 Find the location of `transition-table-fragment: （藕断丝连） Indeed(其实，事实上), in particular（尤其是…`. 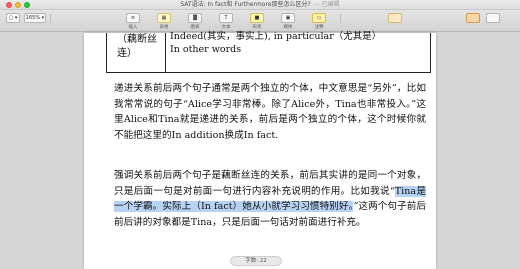

transition-table-fragment: （藕断丝连） Indeed(其实，事实上), in particular（尤其是… is located at coordinates (268, 51).